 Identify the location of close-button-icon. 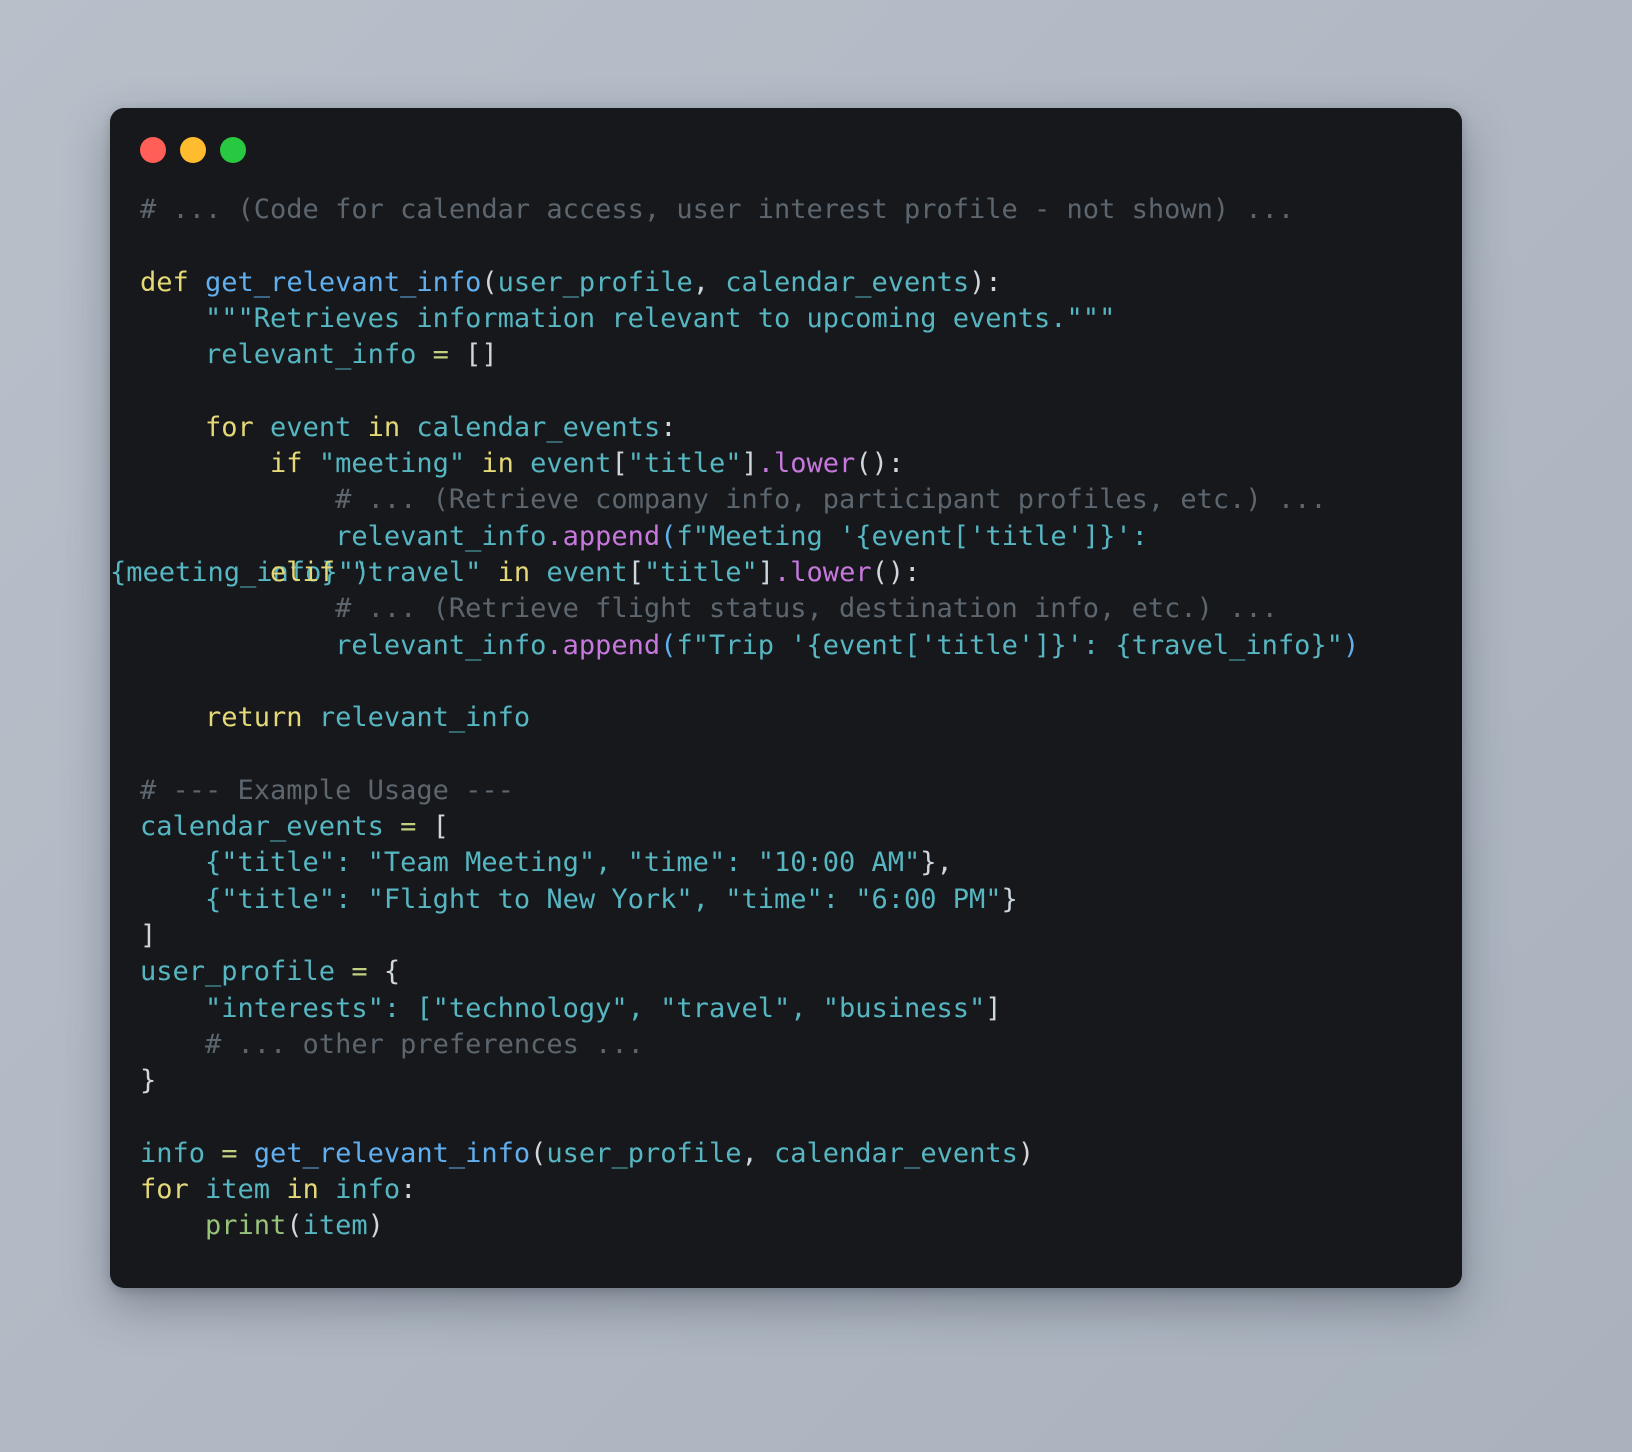
(153, 150).